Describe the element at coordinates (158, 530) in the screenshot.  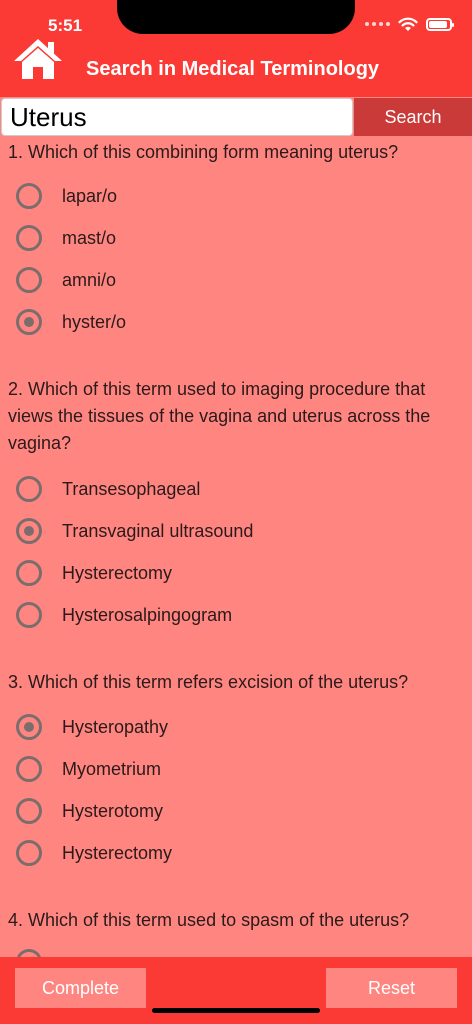
I see `option-label: Transvaginal ultrasound` at that location.